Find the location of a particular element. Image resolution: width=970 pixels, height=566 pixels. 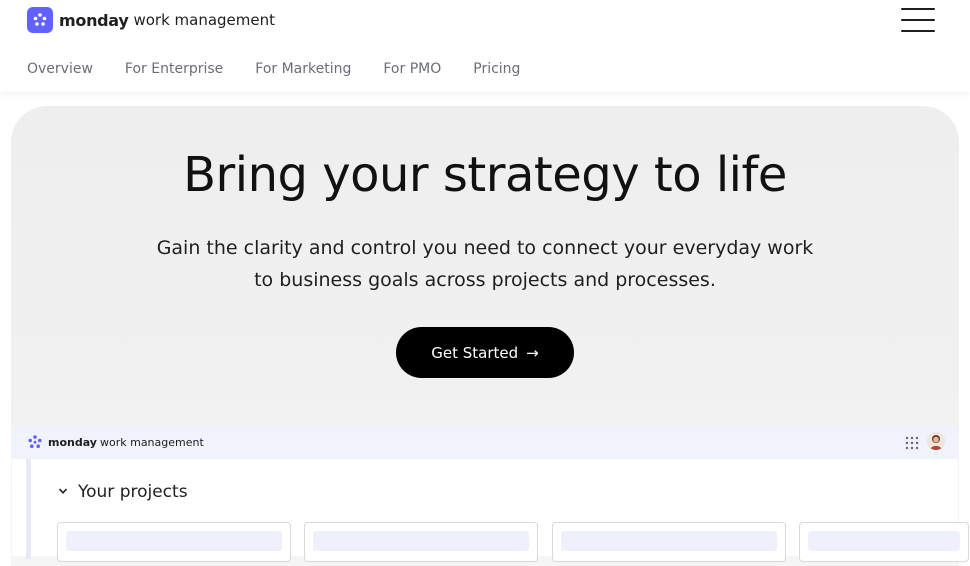

arrow-right-icon: → is located at coordinates (532, 352).